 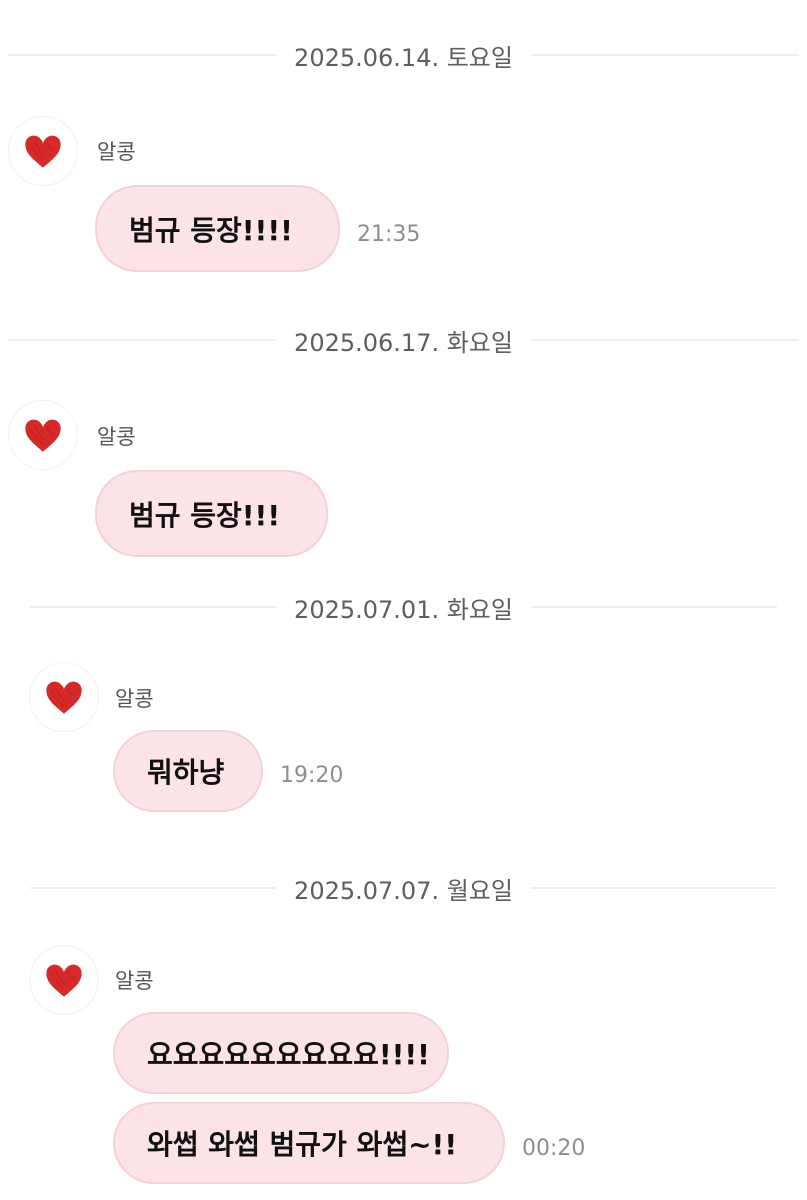 What do you see at coordinates (217, 228) in the screenshot?
I see `message-bubble: 범규 등장!!!!` at bounding box center [217, 228].